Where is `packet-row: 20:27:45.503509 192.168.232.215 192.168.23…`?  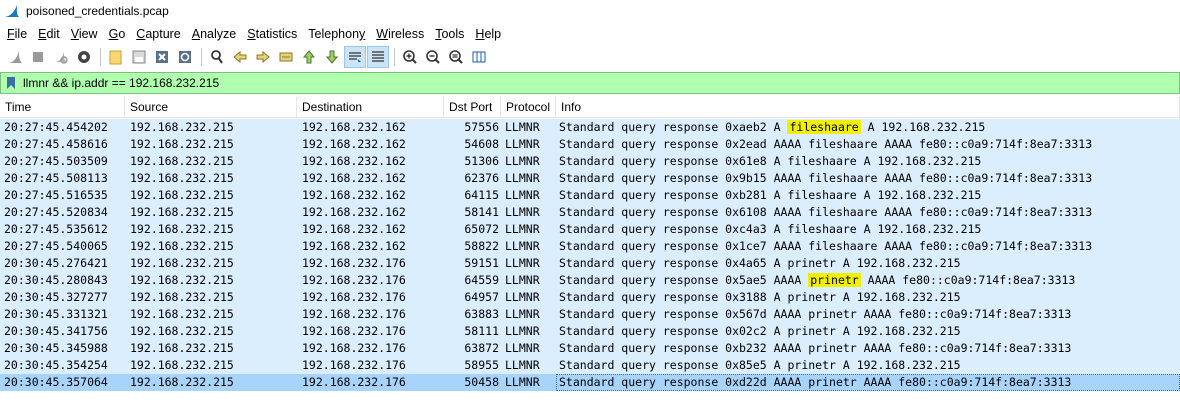
packet-row: 20:27:45.503509 192.168.232.215 192.168.23… is located at coordinates (590, 161).